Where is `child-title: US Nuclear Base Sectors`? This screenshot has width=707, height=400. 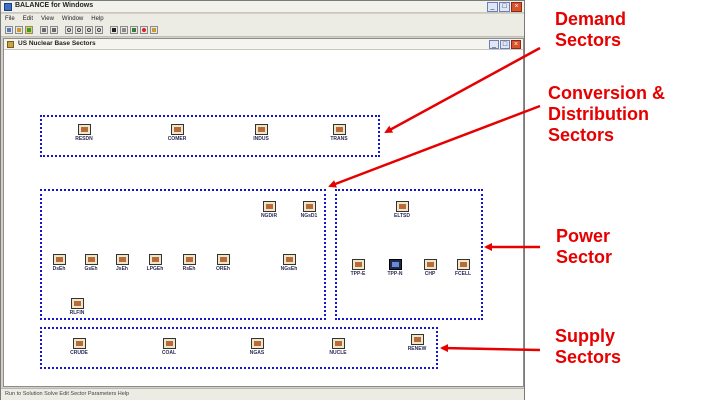
child-title: US Nuclear Base Sectors is located at coordinates (57, 43).